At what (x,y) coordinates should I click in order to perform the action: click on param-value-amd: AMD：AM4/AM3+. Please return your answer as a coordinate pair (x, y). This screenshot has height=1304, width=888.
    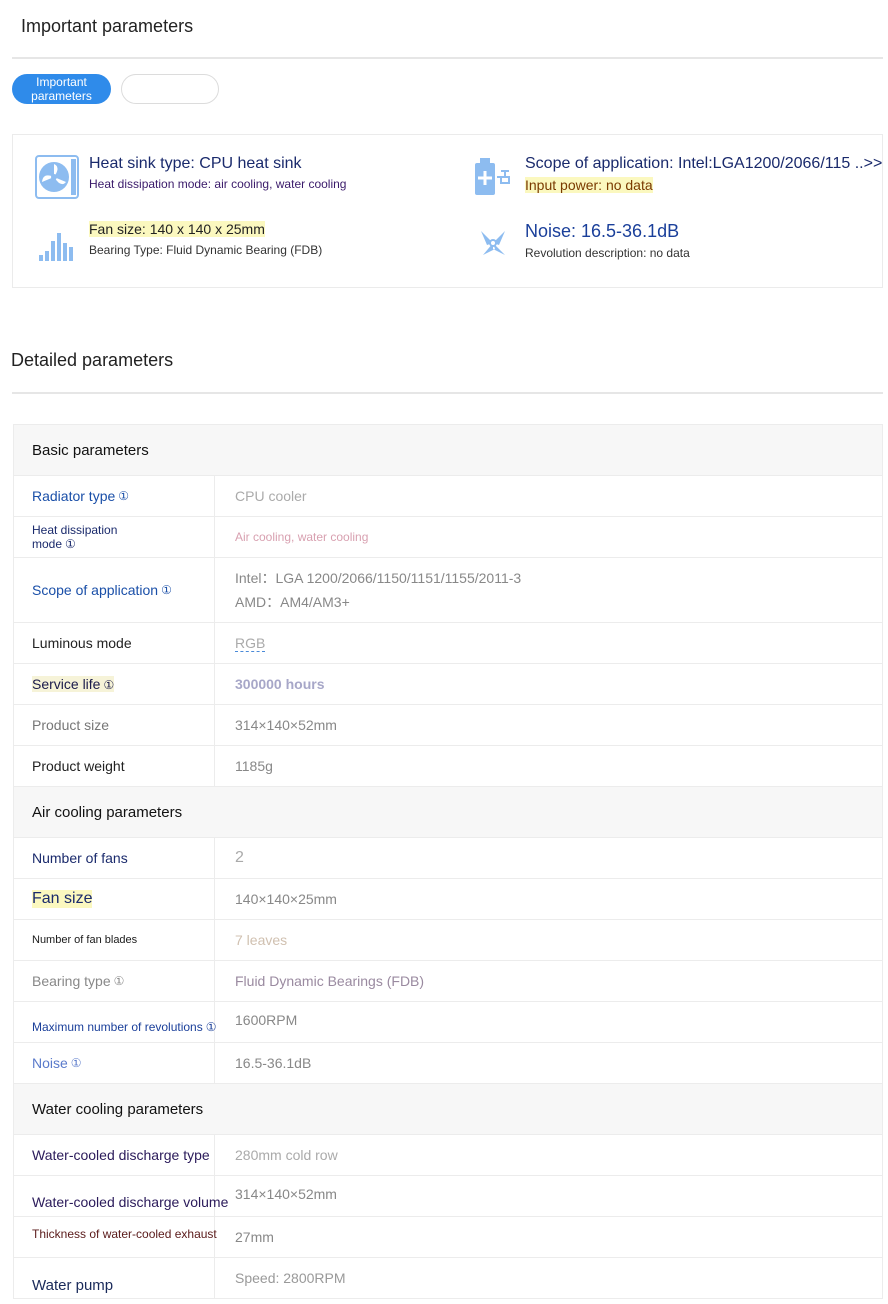
    Looking at the image, I should click on (292, 602).